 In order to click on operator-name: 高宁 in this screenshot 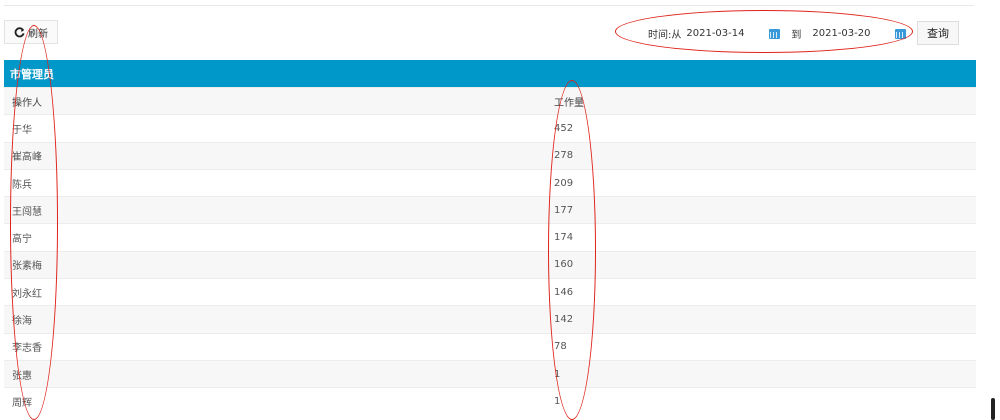, I will do `click(278, 237)`.